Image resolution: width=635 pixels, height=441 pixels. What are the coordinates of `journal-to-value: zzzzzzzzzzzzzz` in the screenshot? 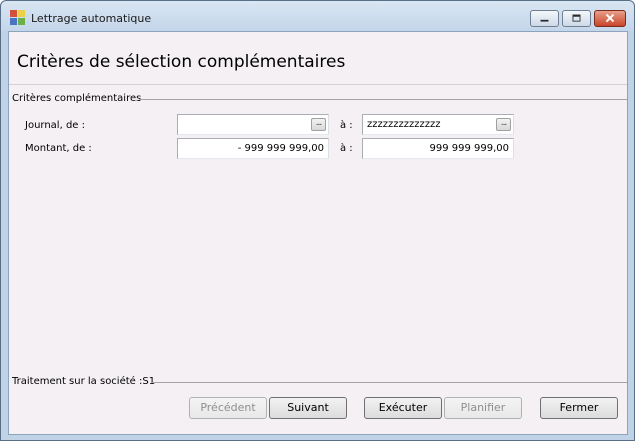 It's located at (404, 124).